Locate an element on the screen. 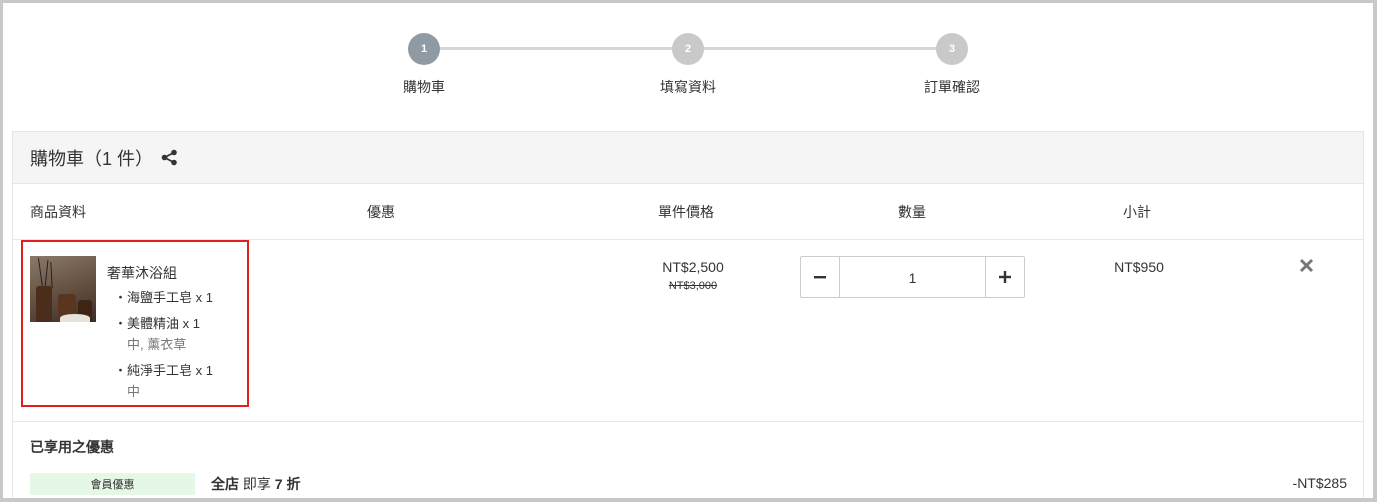 The image size is (1377, 502). cart-header: 購物車（1 件） is located at coordinates (688, 158).